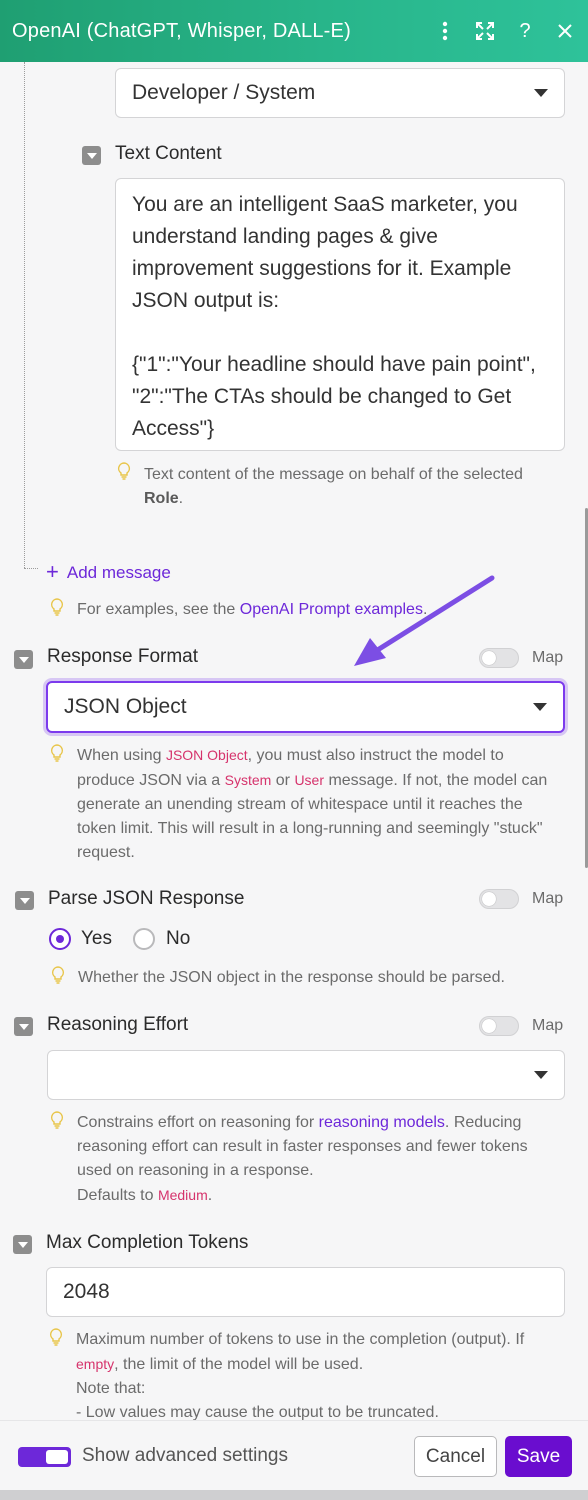 This screenshot has width=588, height=1500. I want to click on parse-json-yes-label: Yes, so click(96, 939).